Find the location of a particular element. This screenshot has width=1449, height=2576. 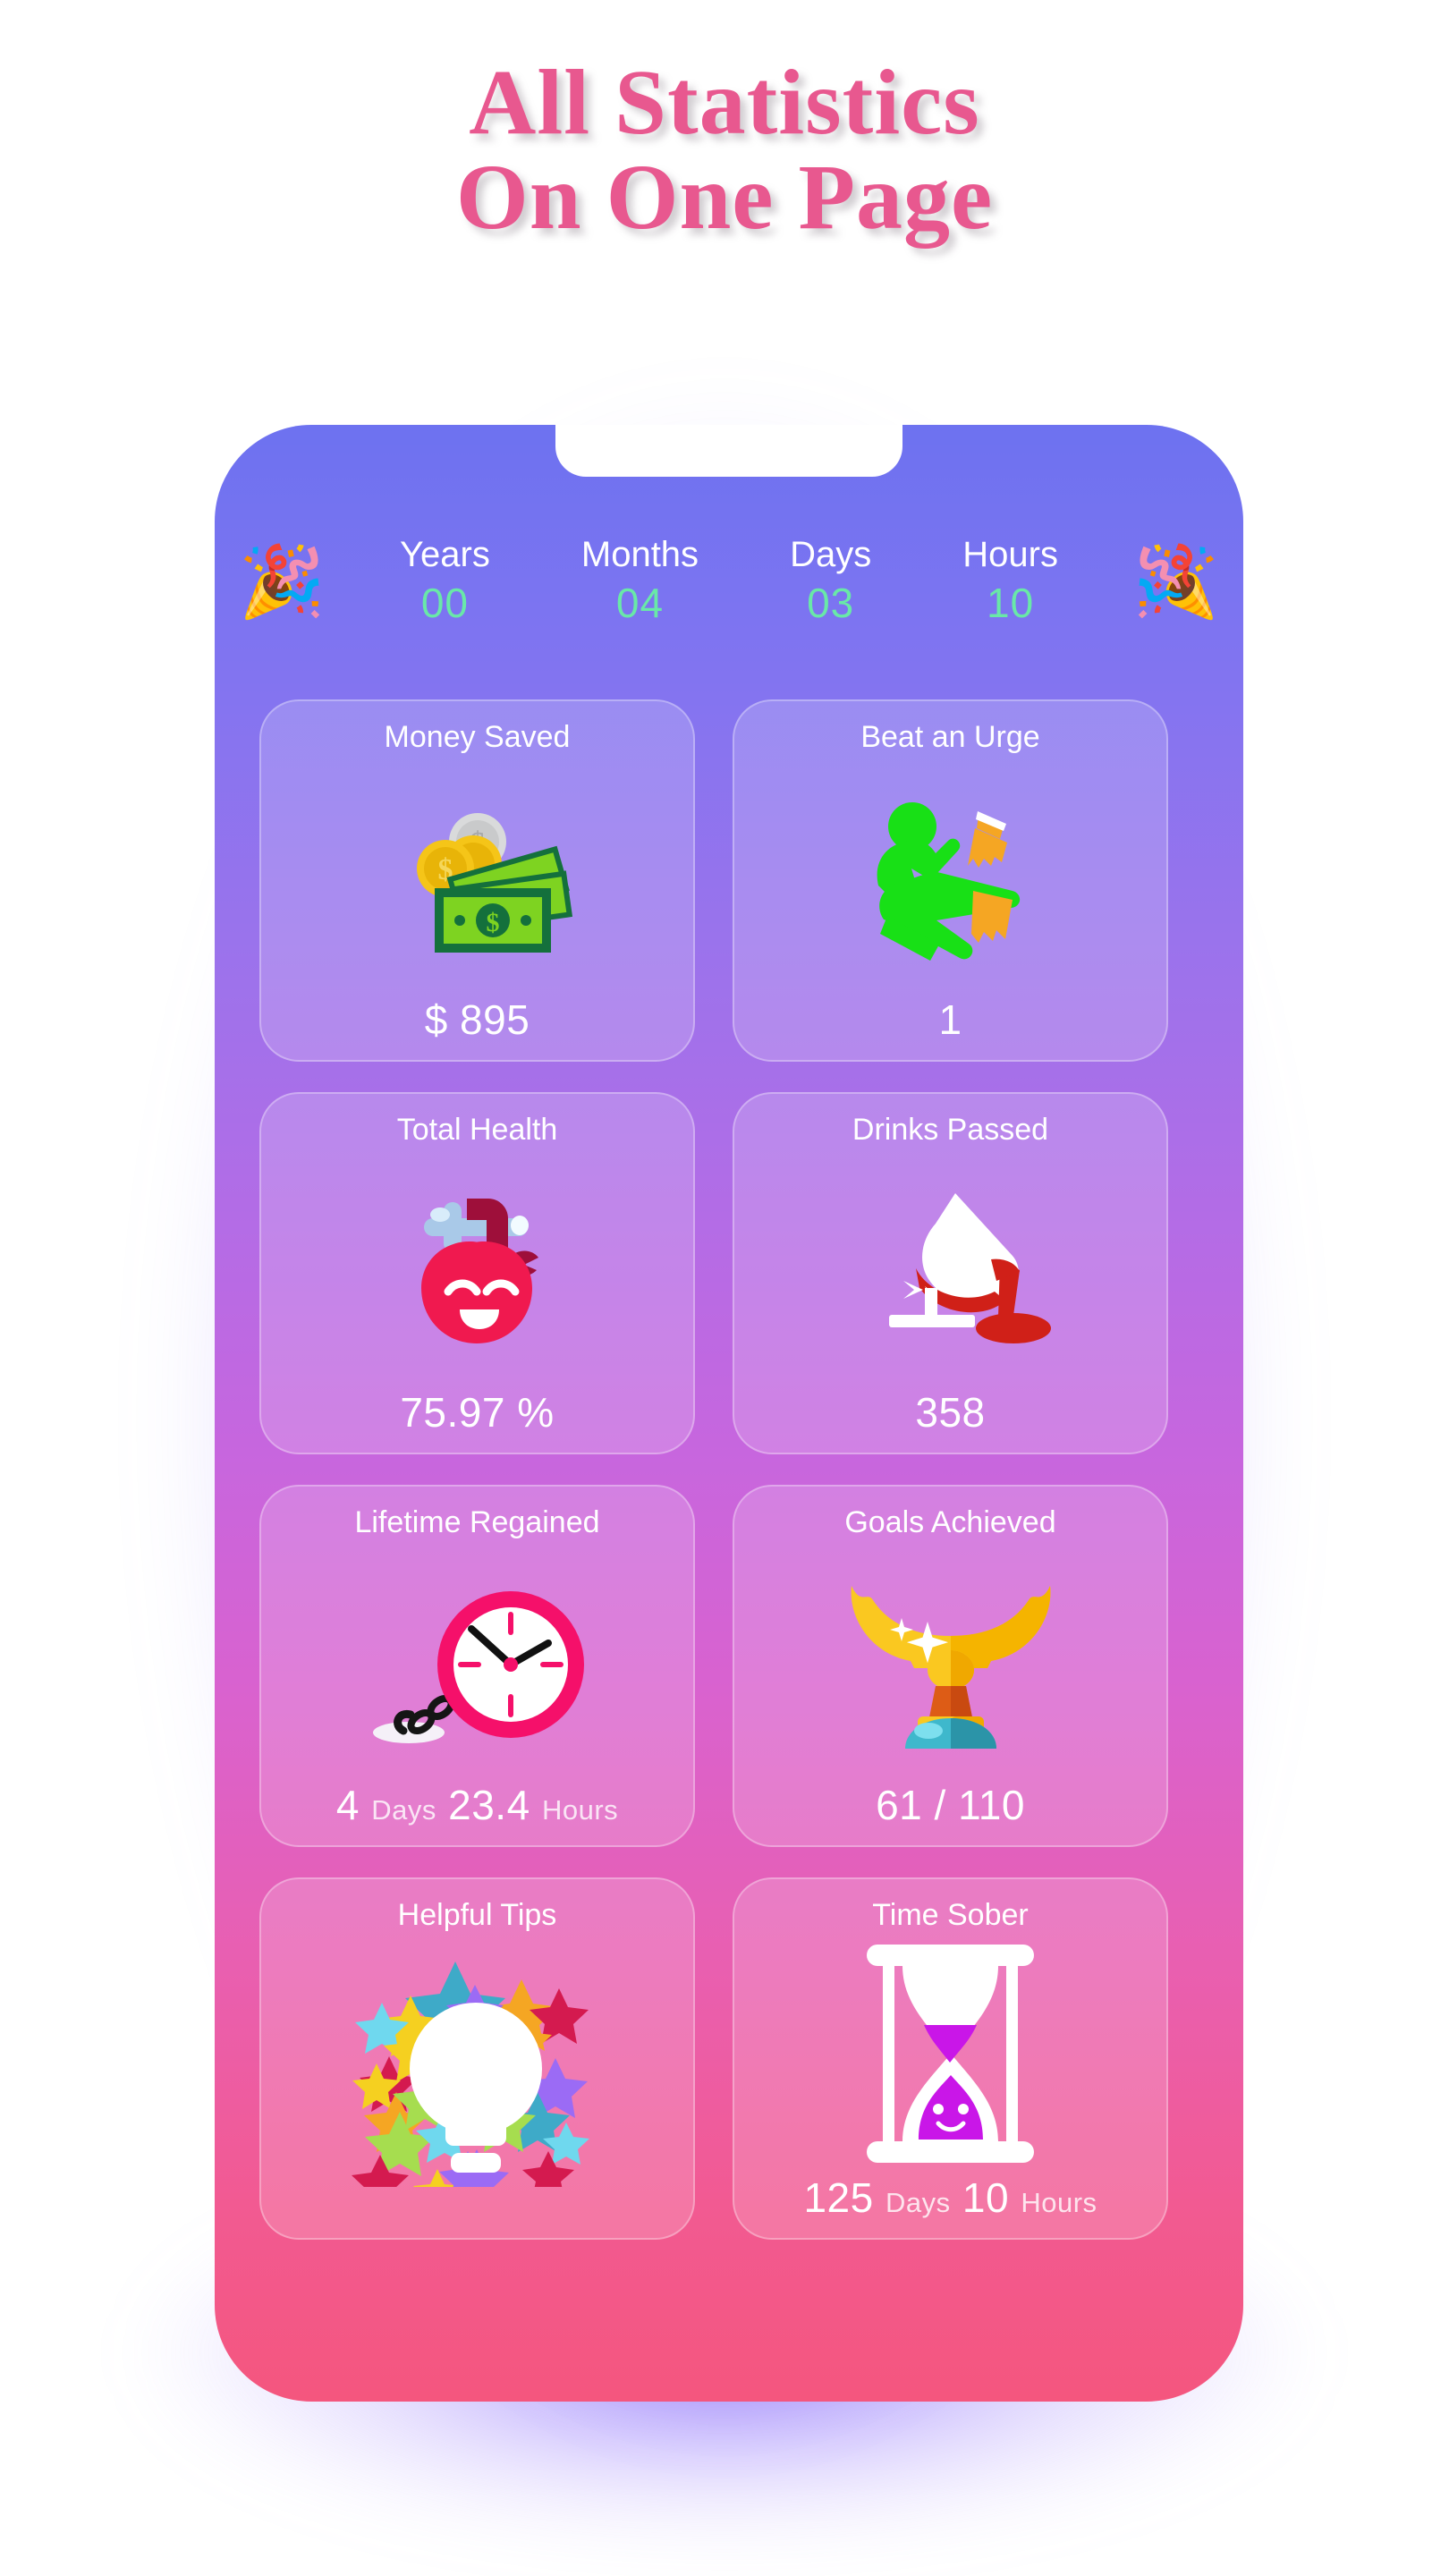

stat-card-helpful-tips: Helpful Tips is located at coordinates (477, 2058).